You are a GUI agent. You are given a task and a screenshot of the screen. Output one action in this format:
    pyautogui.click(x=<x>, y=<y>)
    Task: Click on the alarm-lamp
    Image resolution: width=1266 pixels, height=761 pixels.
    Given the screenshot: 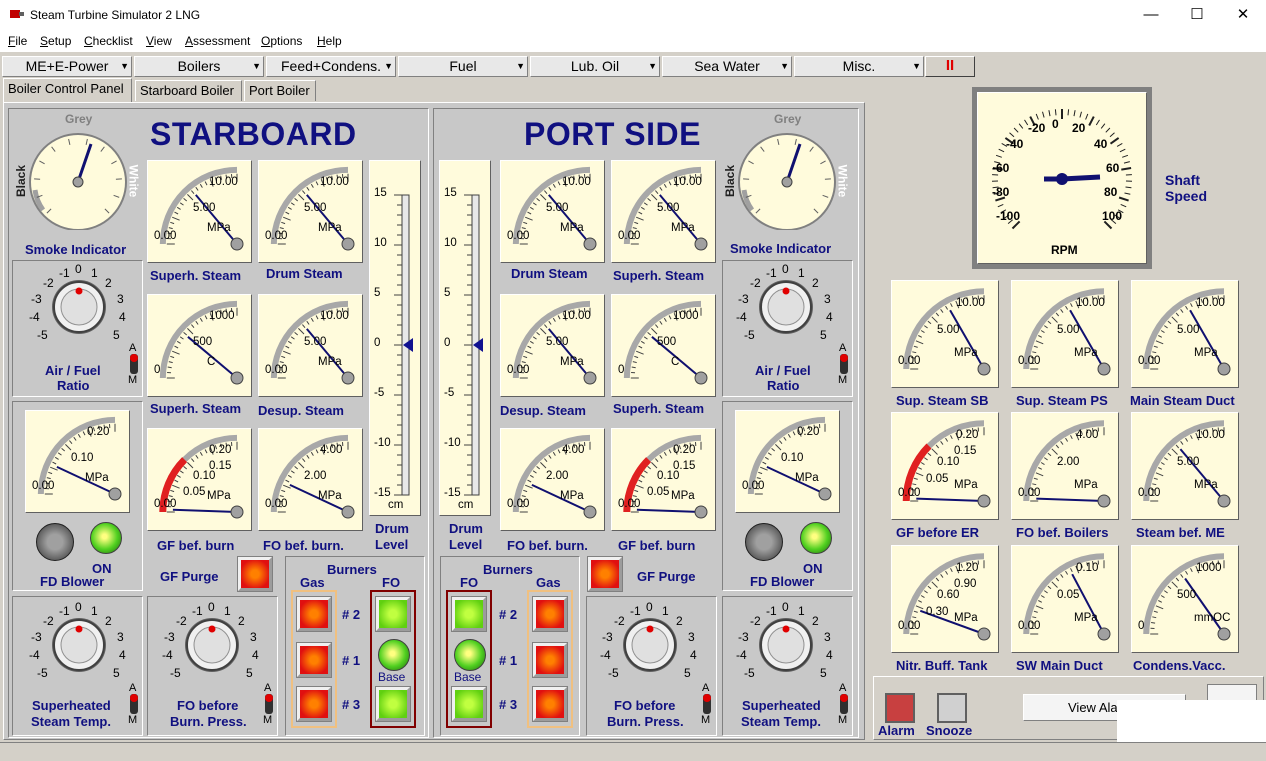 What is the action you would take?
    pyautogui.click(x=900, y=708)
    